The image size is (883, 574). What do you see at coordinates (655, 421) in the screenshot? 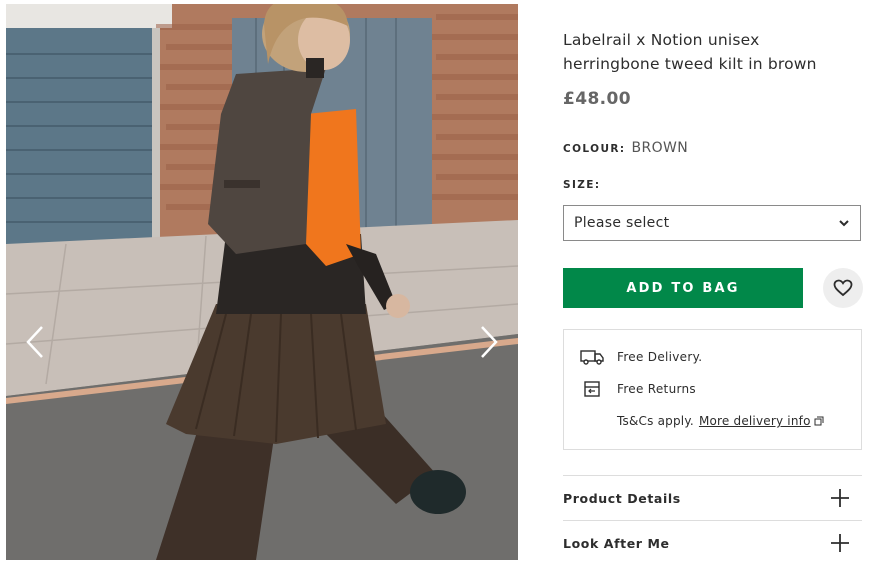
I see `terms-text: Ts&Cs apply.` at bounding box center [655, 421].